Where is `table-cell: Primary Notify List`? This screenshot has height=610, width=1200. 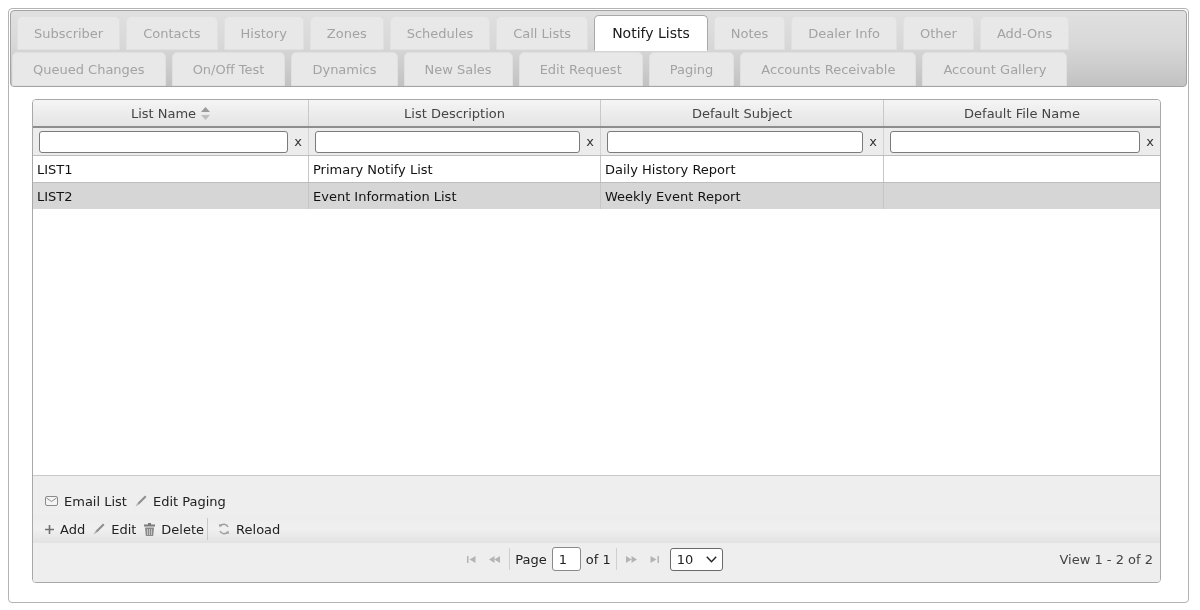 table-cell: Primary Notify List is located at coordinates (373, 169).